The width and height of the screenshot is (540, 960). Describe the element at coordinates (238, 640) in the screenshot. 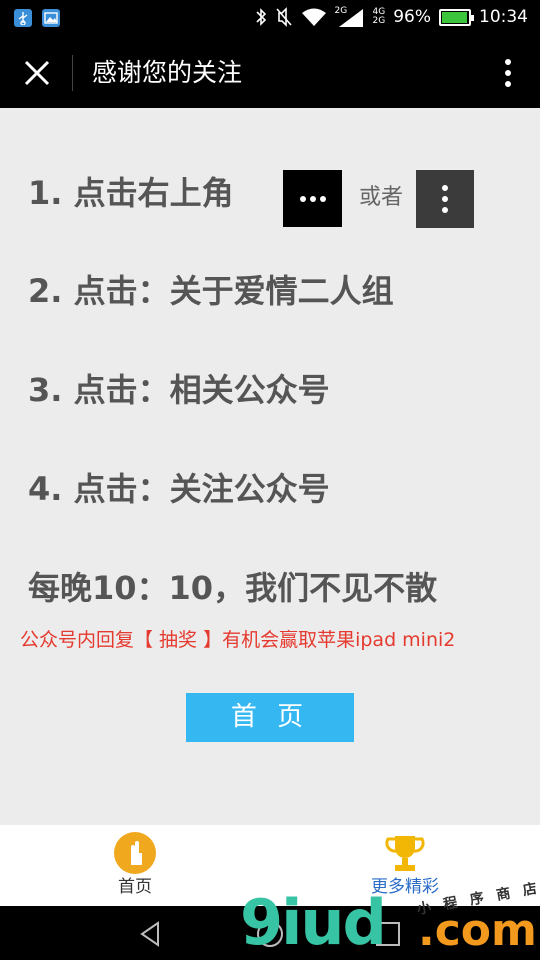

I see `promo-text: 公众号内回复【 抽奖 】有机会赢取苹果ipad mini2` at that location.